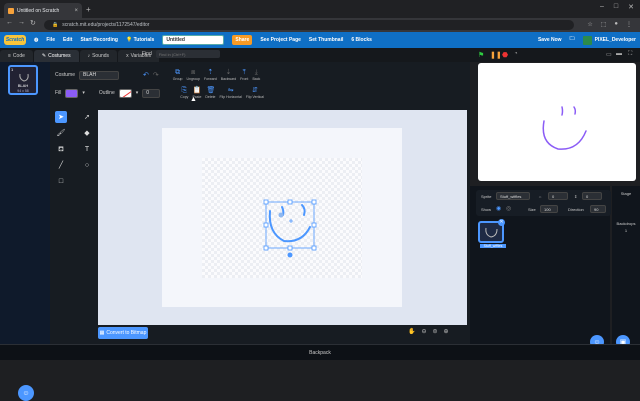 The width and height of the screenshot is (640, 401). Describe the element at coordinates (193, 40) in the screenshot. I see `project-title-input: Untitled` at that location.